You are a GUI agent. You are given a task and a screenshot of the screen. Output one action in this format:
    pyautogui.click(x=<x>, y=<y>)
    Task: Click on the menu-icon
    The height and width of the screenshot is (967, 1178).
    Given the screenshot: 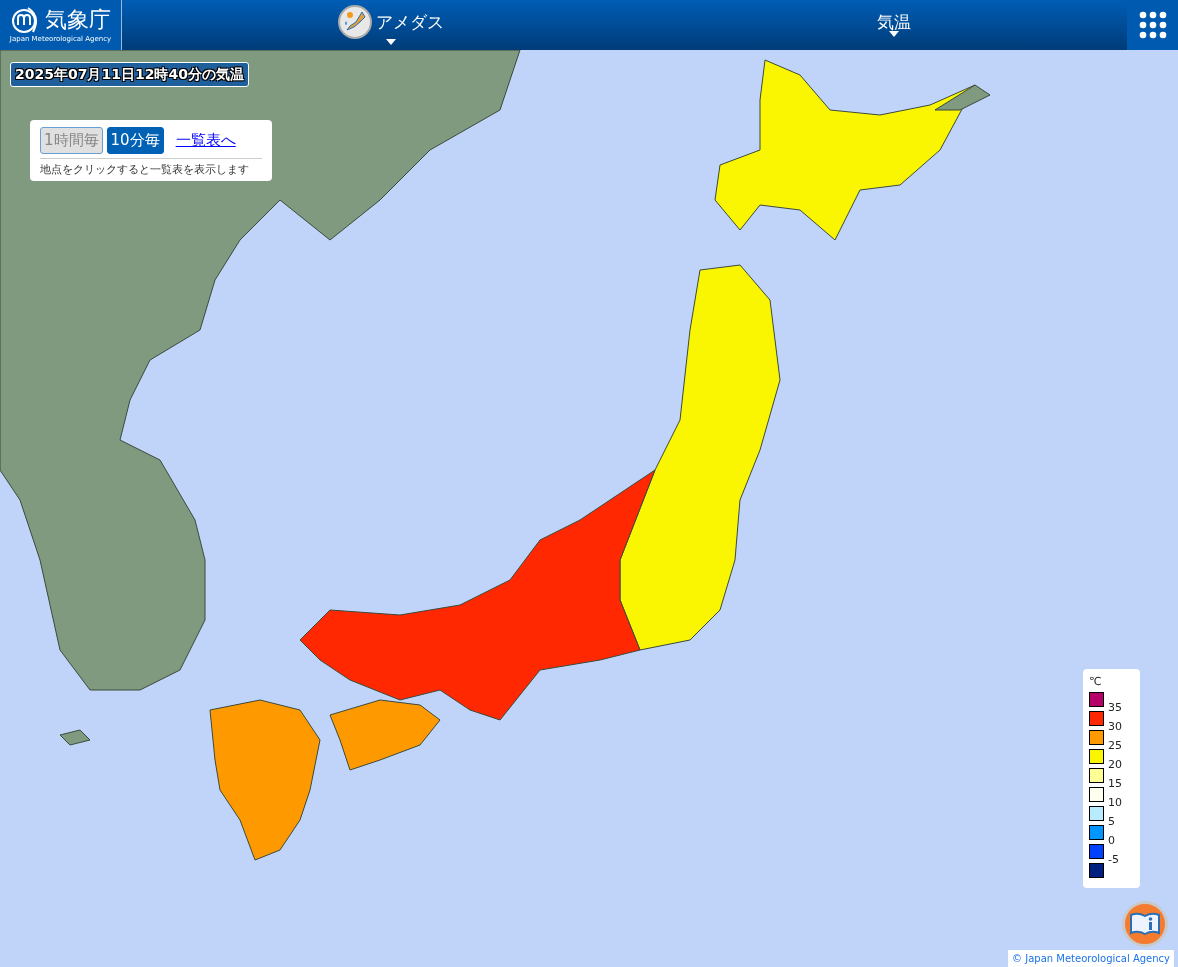 What is the action you would take?
    pyautogui.click(x=1152, y=25)
    